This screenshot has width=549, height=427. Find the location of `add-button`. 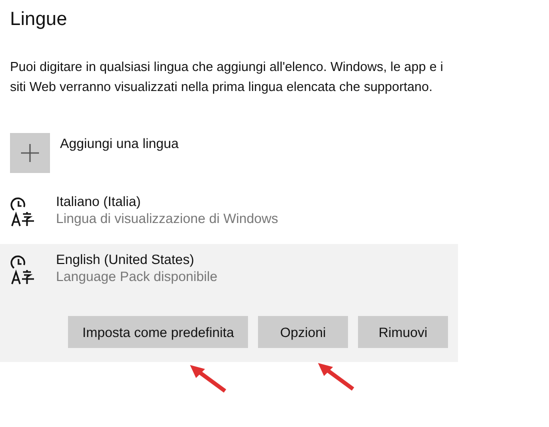

add-button is located at coordinates (30, 153).